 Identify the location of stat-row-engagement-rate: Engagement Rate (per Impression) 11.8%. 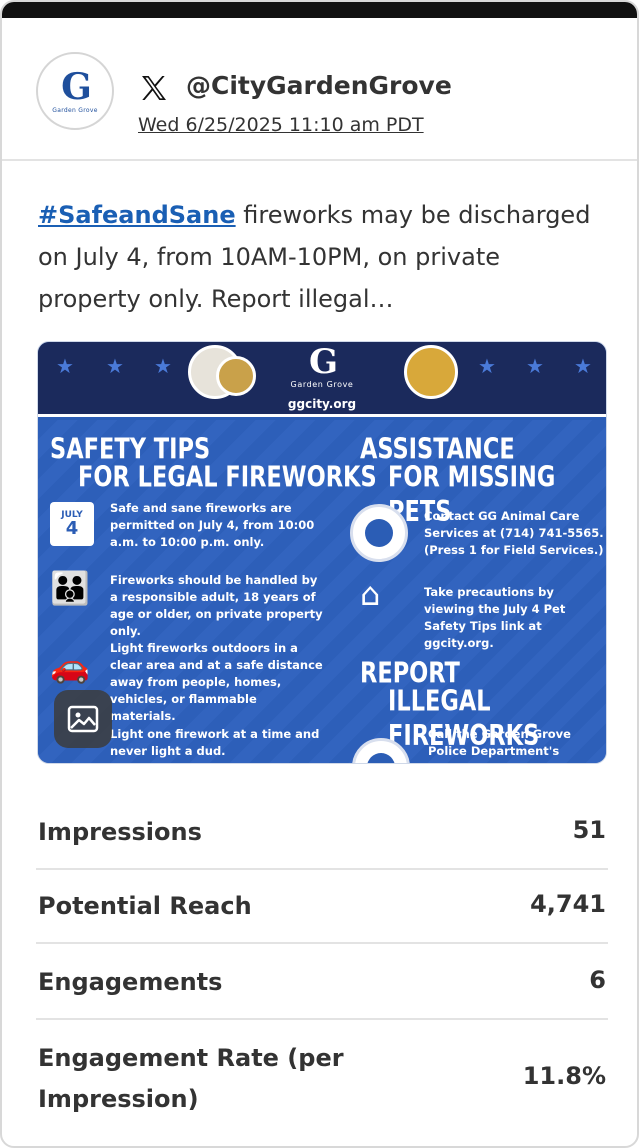
(322, 1080).